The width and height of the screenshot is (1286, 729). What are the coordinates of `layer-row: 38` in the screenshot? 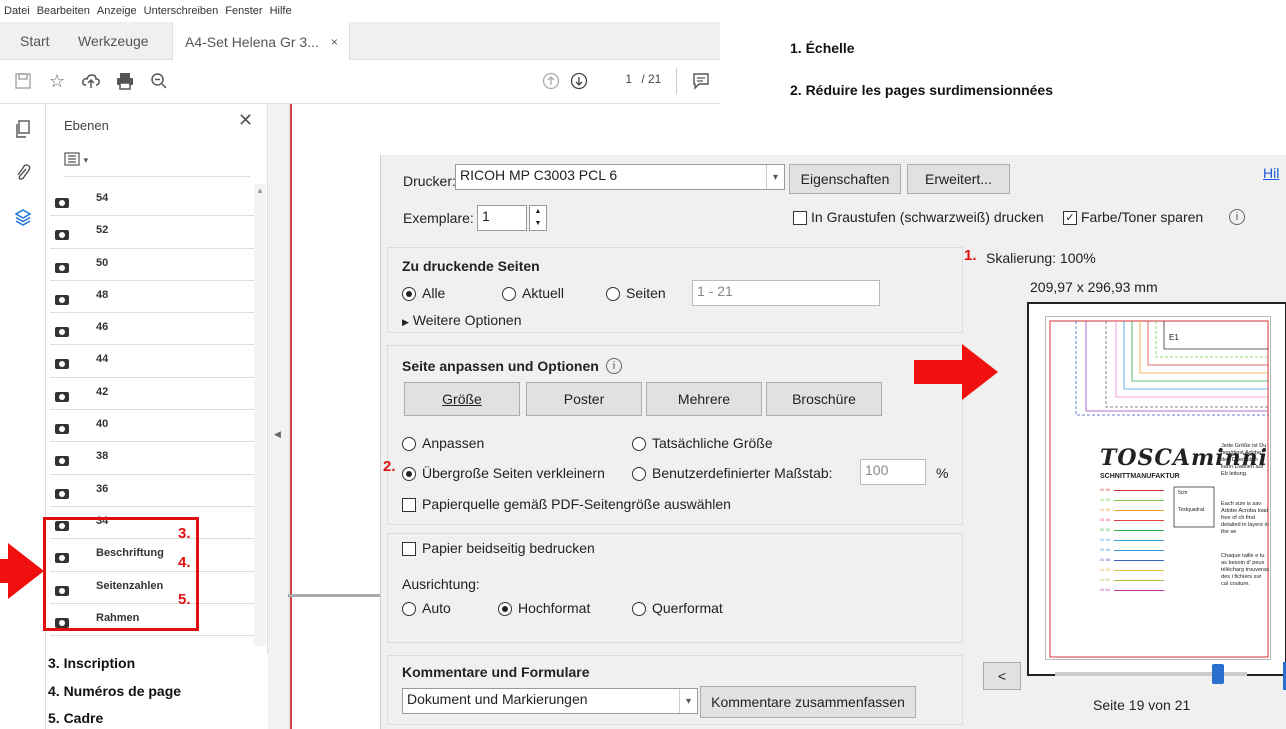 It's located at (152, 458).